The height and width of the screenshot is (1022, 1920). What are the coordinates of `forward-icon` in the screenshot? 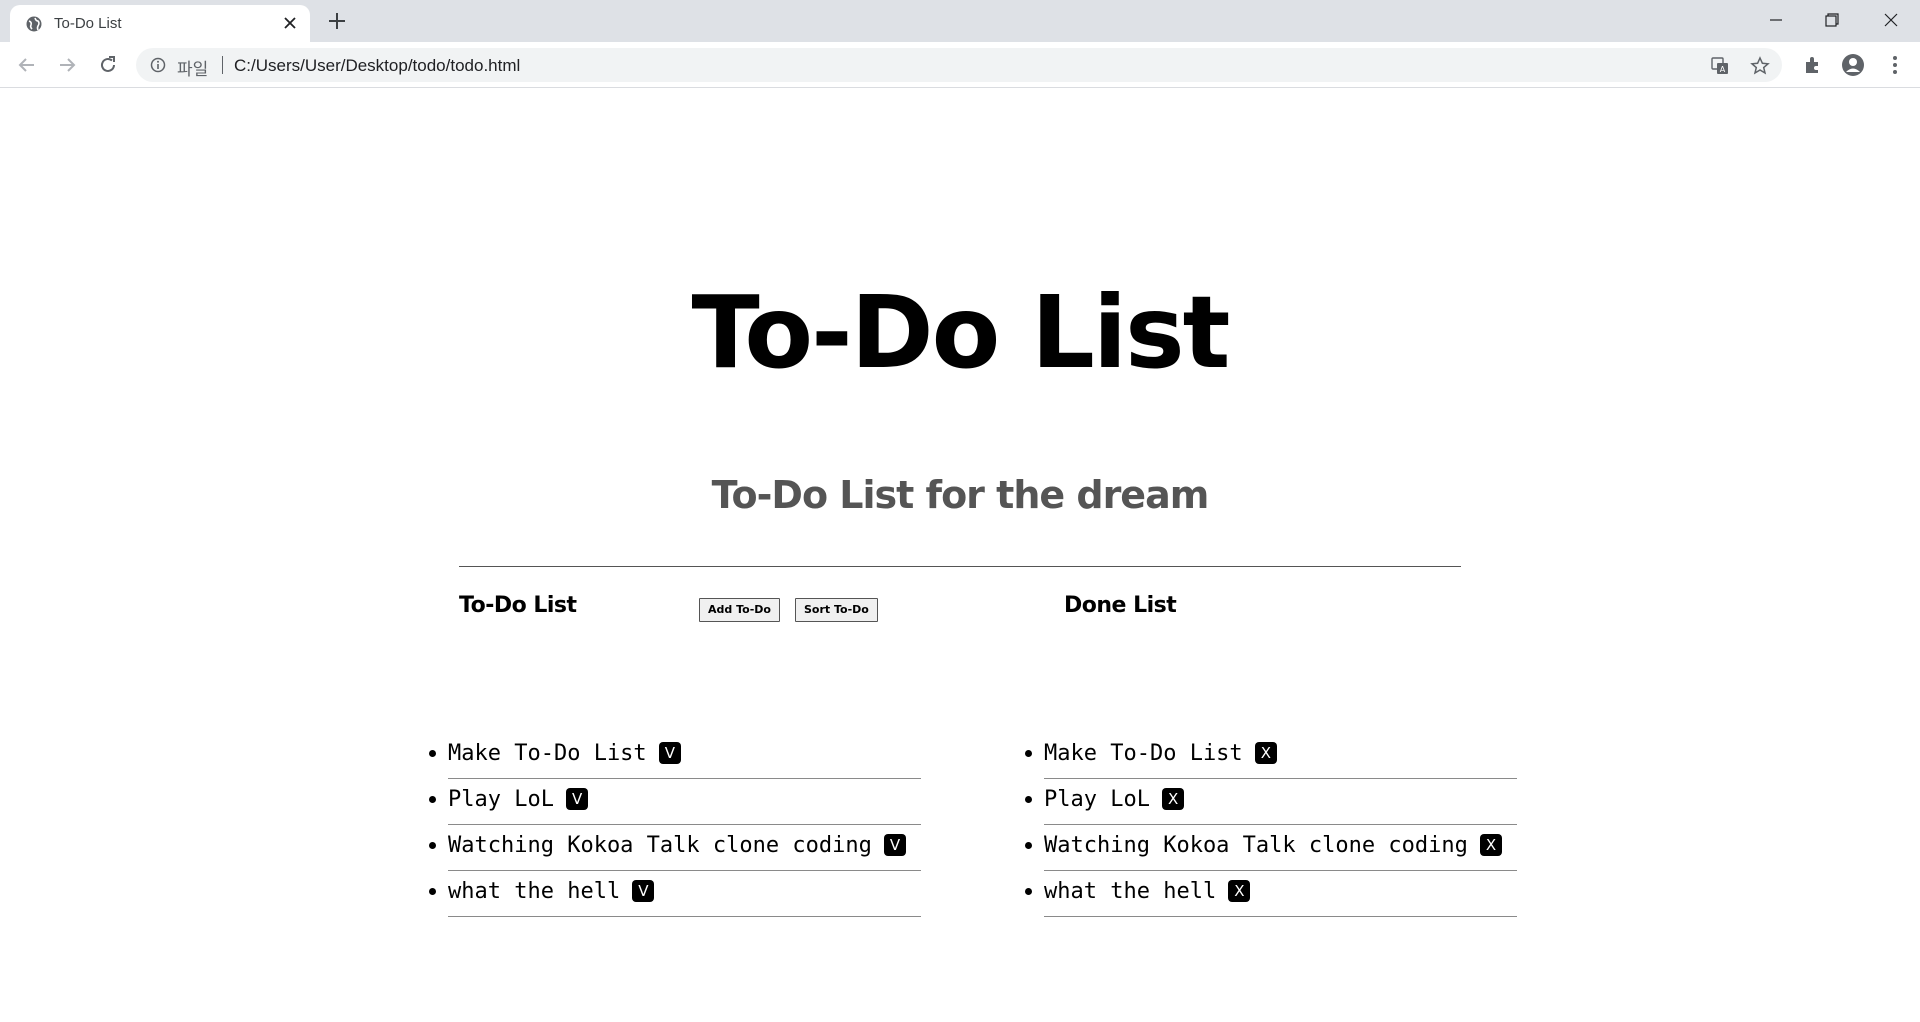 It's located at (67, 65).